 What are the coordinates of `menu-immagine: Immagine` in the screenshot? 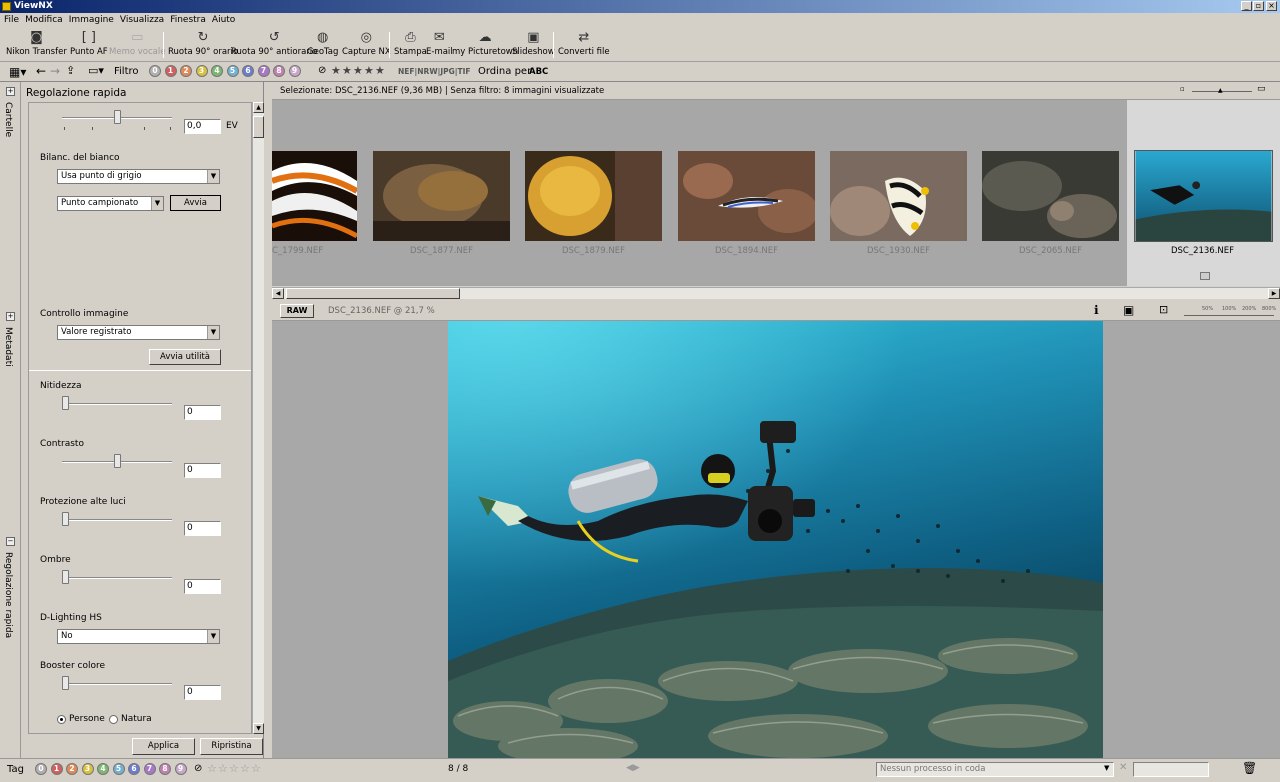 It's located at (91, 20).